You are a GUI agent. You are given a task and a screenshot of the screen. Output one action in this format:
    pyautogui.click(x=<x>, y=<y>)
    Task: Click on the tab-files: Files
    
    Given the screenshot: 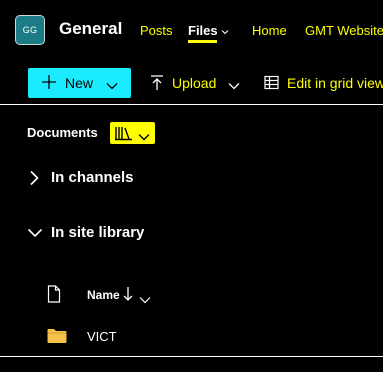 What is the action you would take?
    pyautogui.click(x=208, y=30)
    